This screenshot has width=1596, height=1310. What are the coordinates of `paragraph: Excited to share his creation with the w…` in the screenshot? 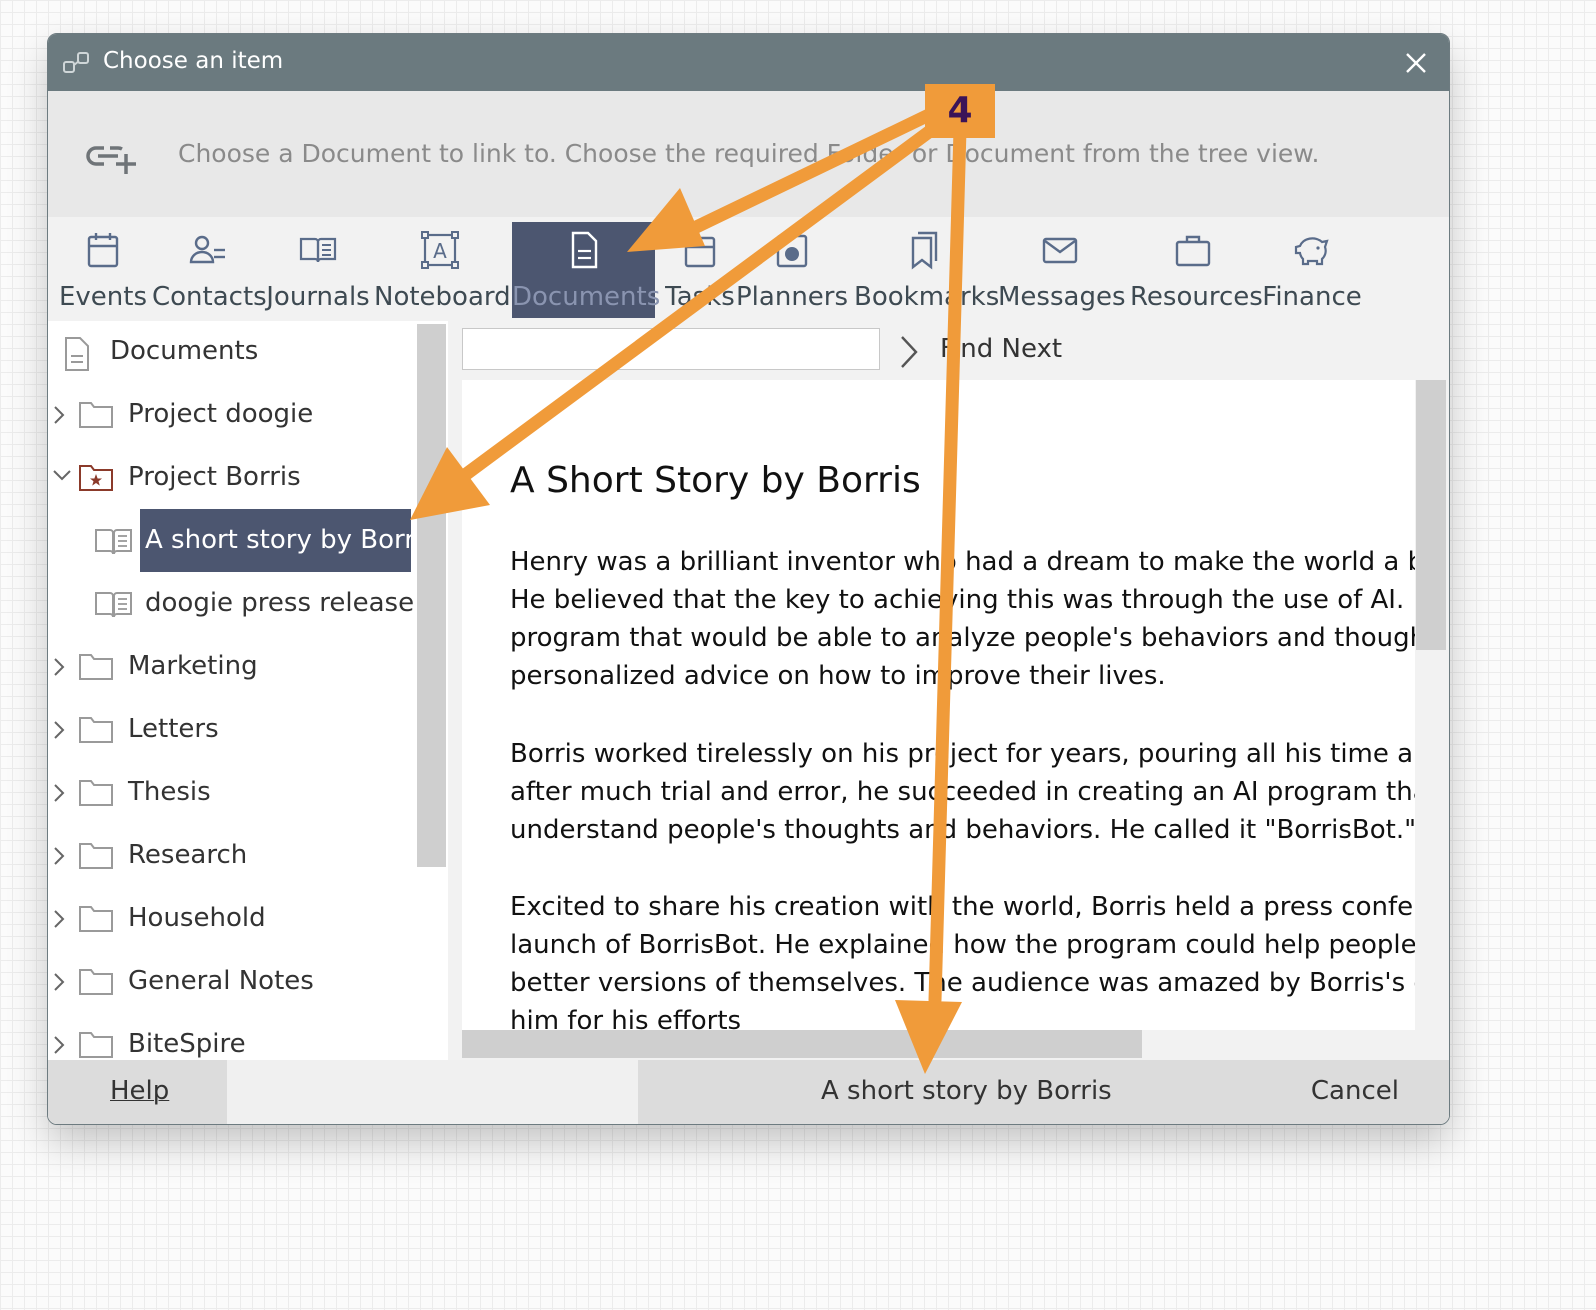 It's located at (962, 959).